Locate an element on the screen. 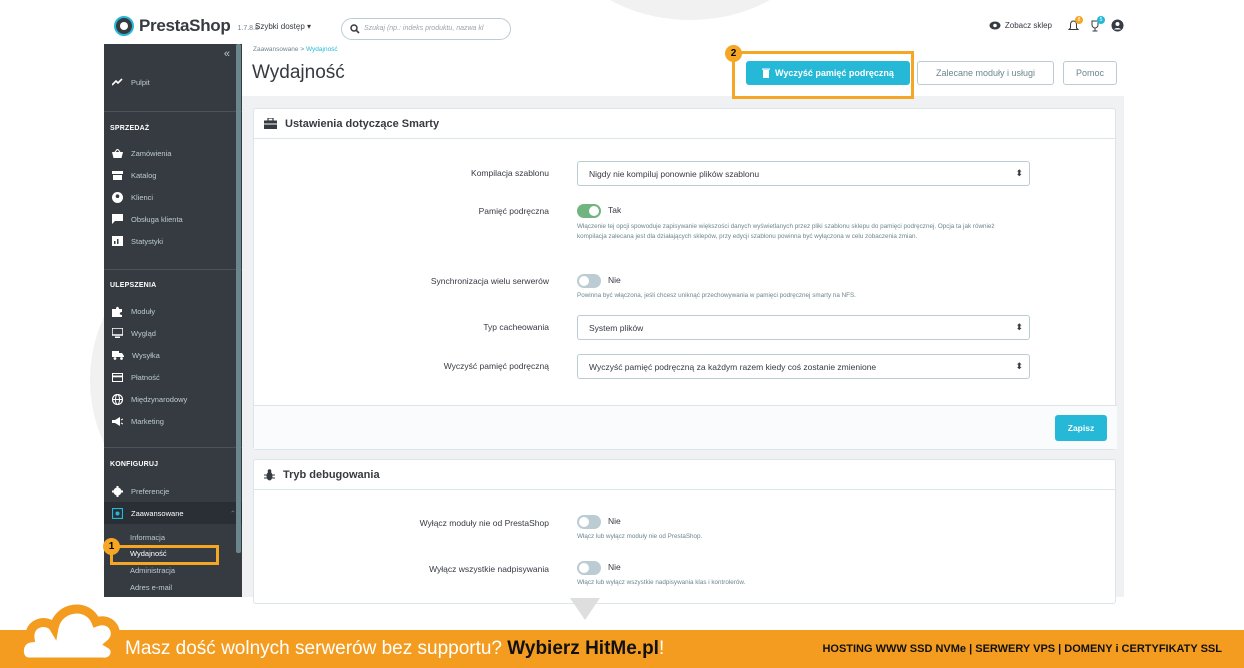  sidebar-label: Zamówienia is located at coordinates (151, 153).